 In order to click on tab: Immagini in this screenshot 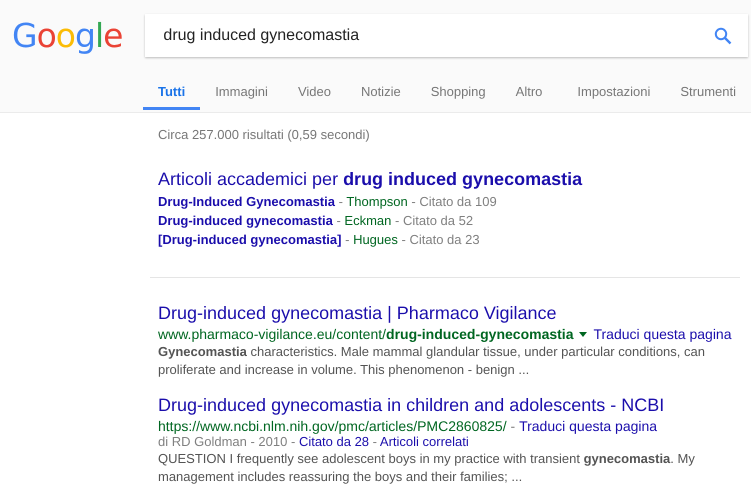, I will do `click(241, 90)`.